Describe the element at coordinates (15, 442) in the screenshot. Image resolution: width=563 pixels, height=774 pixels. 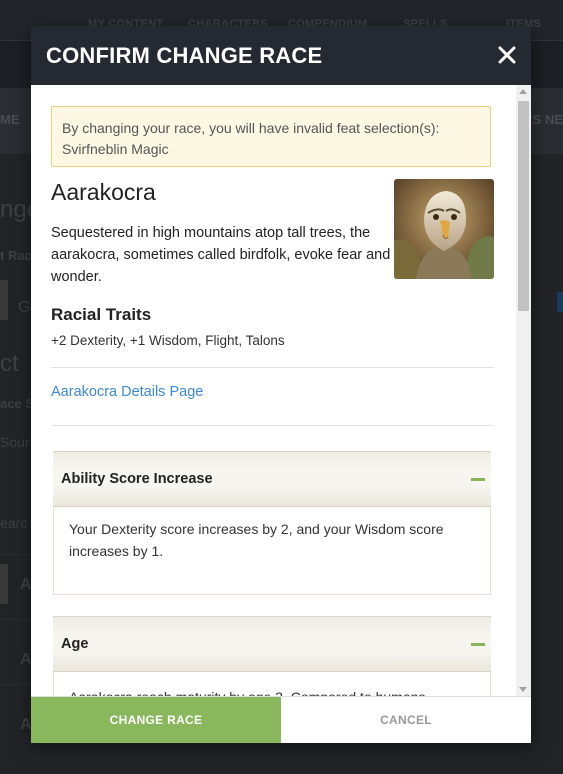
I see `bg-fragment: Sour` at that location.